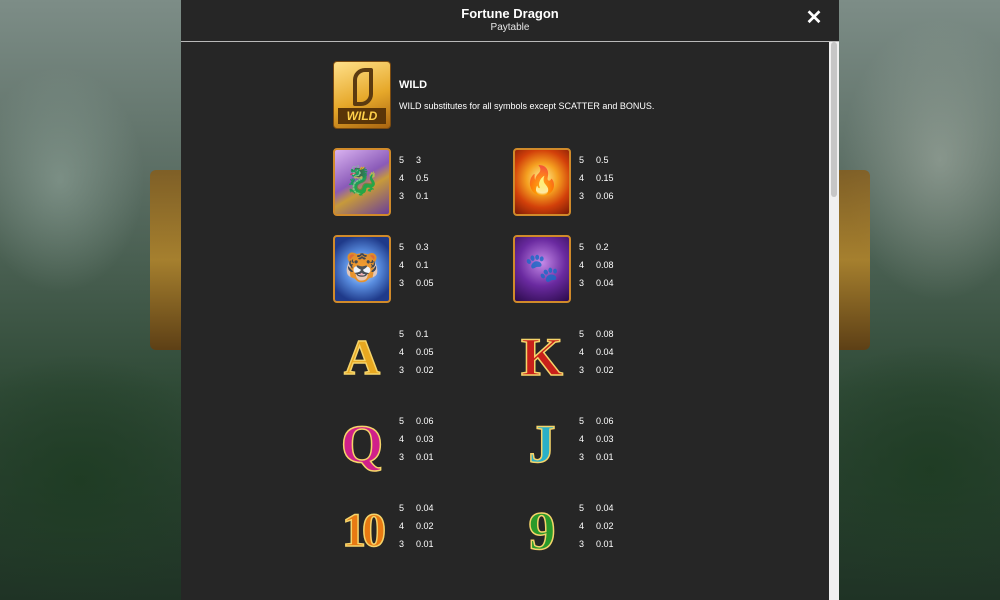 The image size is (1000, 600). I want to click on paytable-header: Fortune Dragon Paytable ✕, so click(510, 21).